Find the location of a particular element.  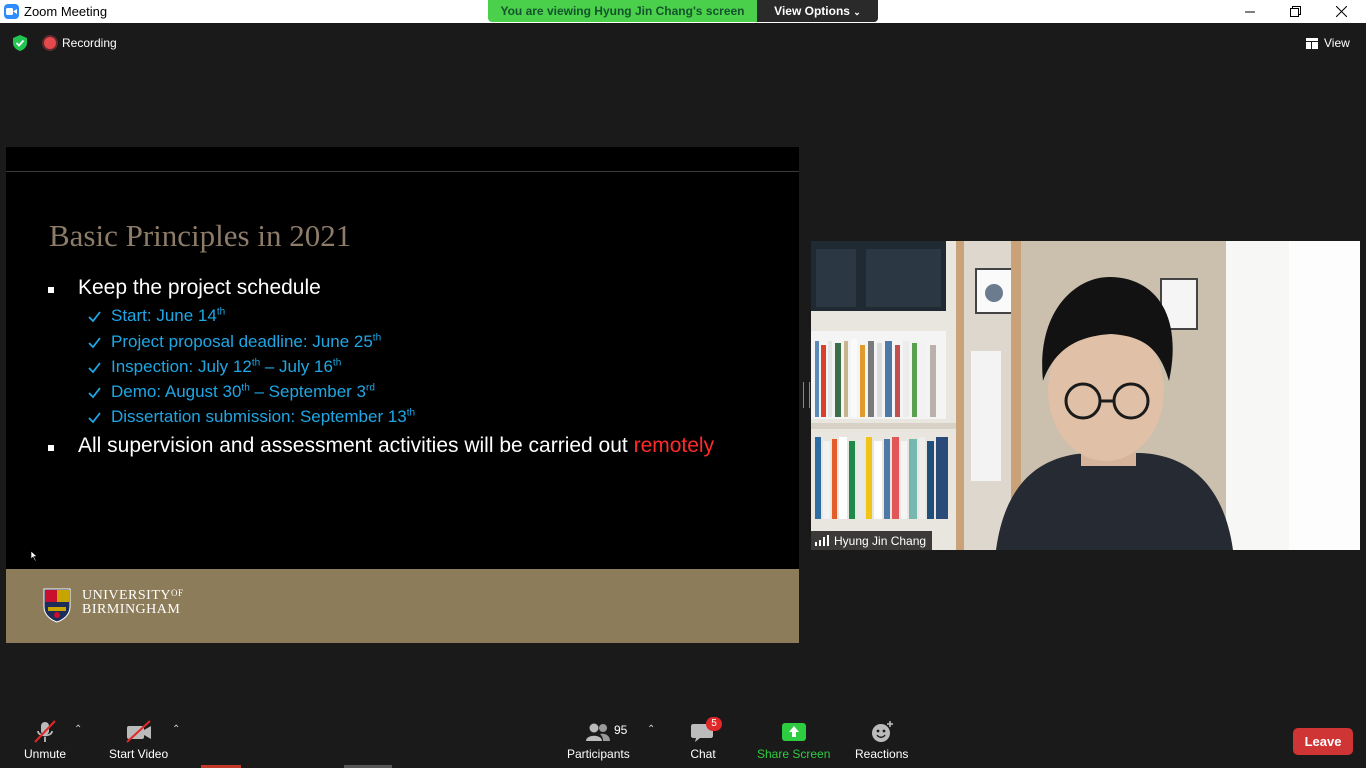

view-label: View is located at coordinates (1337, 43).